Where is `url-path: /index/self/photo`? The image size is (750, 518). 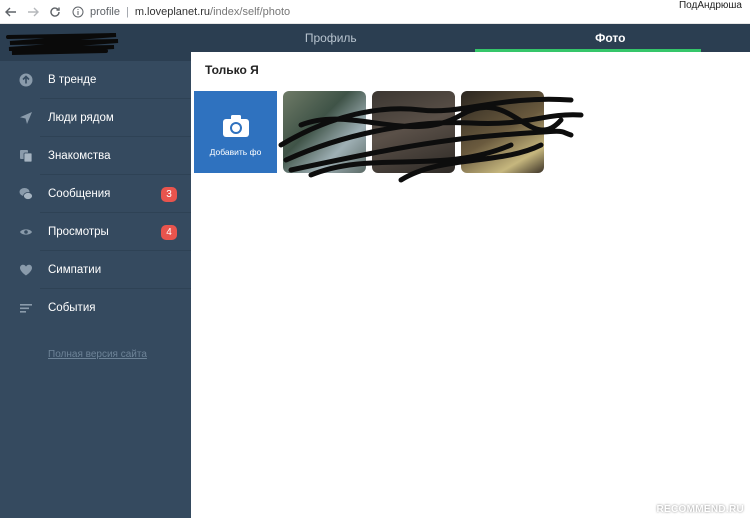 url-path: /index/self/photo is located at coordinates (250, 11).